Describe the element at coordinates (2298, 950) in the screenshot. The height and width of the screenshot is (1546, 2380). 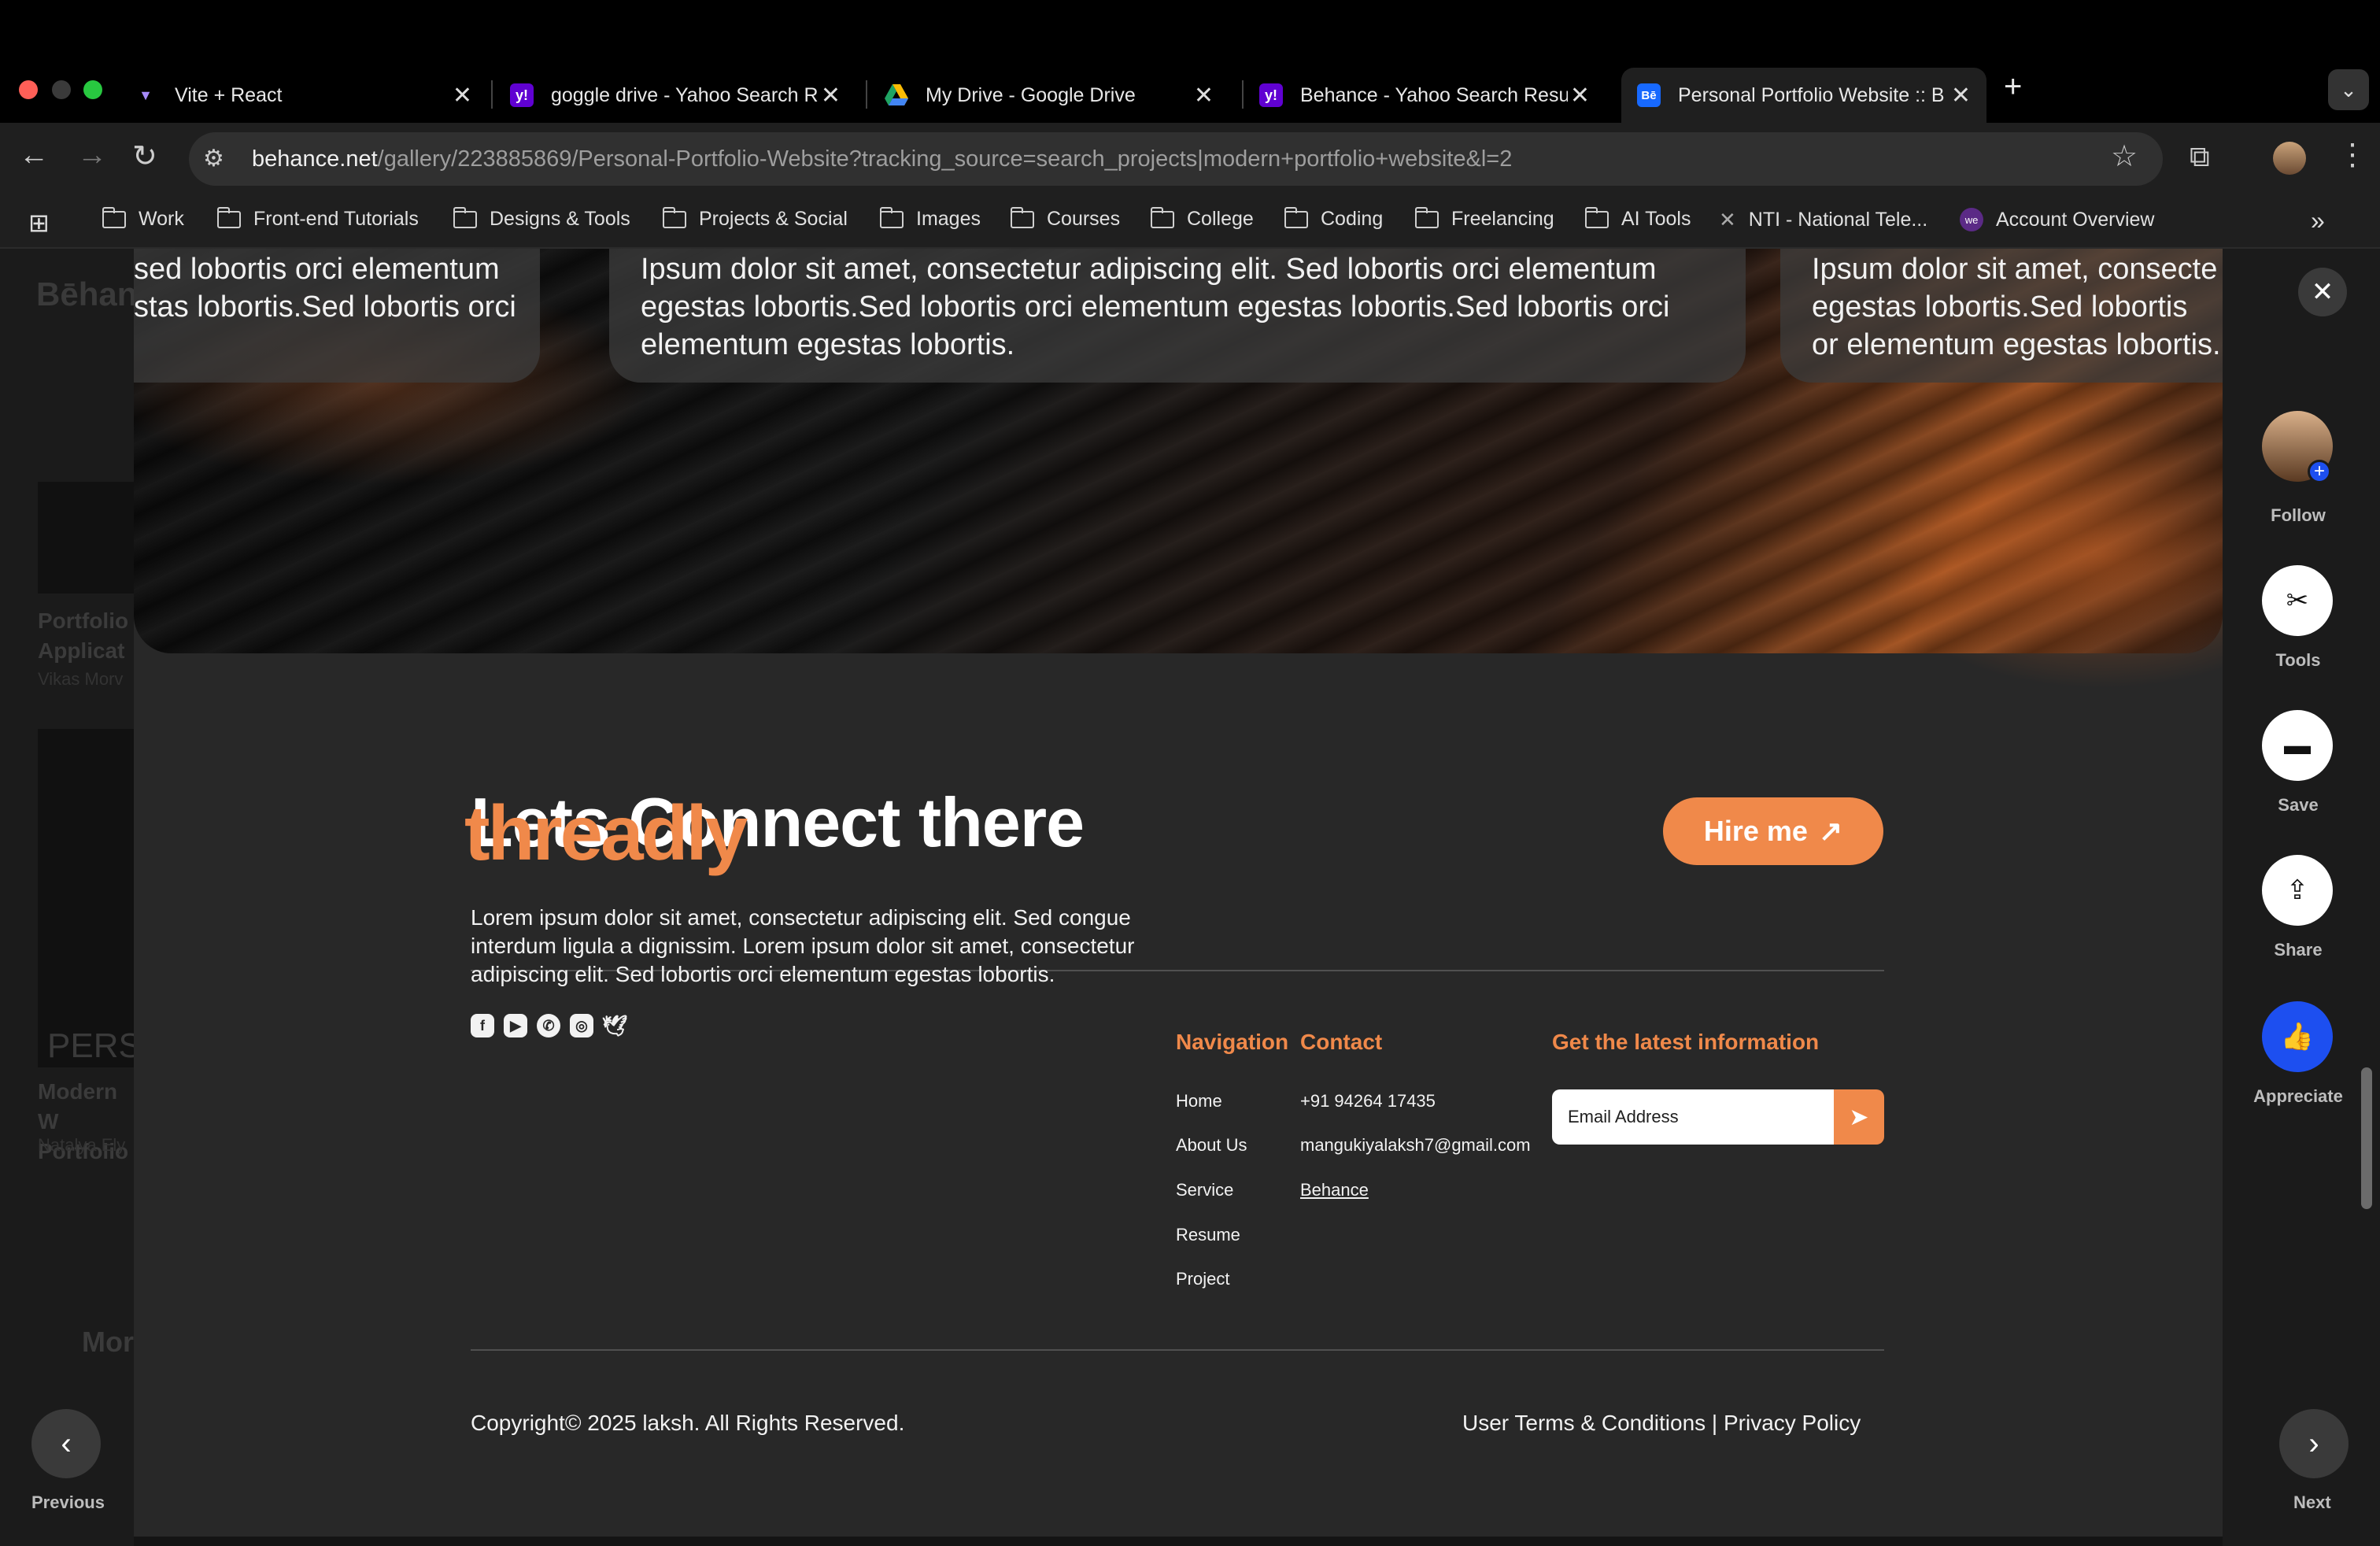
I see `share-label: Share` at that location.